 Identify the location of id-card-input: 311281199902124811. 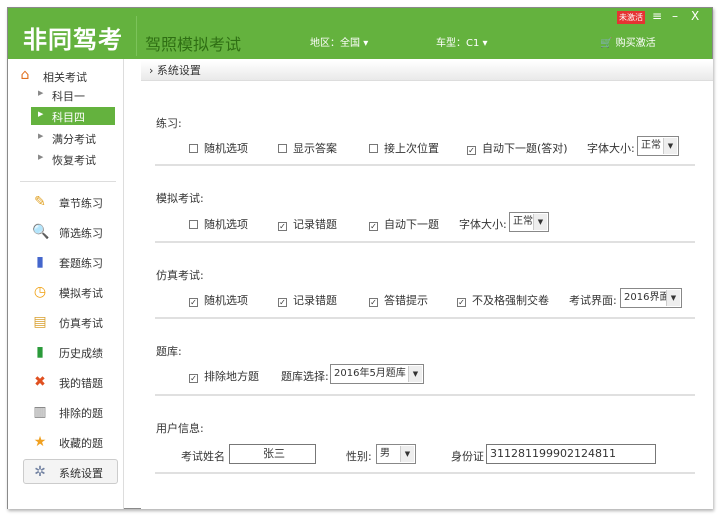
(571, 454).